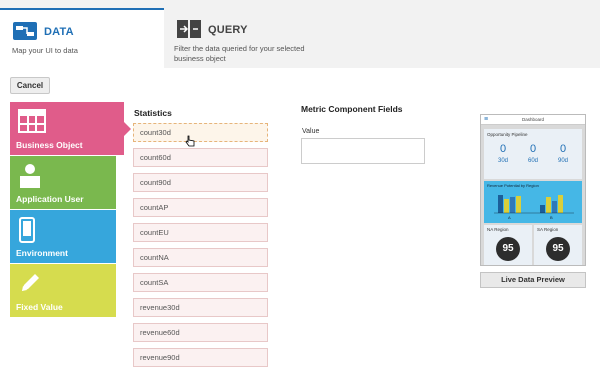 This screenshot has height=376, width=600. I want to click on data-map-icon, so click(25, 31).